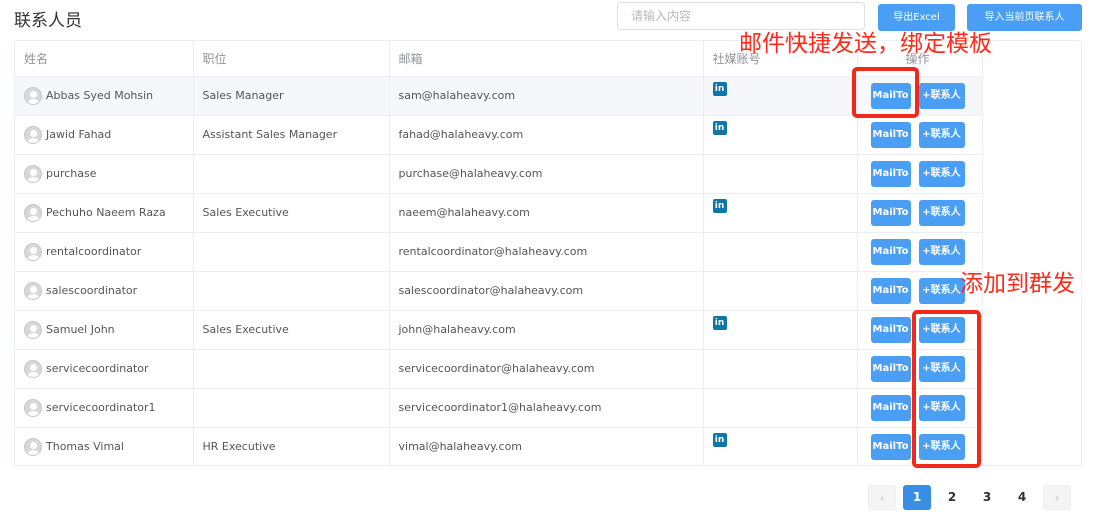  Describe the element at coordinates (546, 213) in the screenshot. I see `email-cell: naeem@halaheavy.com` at that location.